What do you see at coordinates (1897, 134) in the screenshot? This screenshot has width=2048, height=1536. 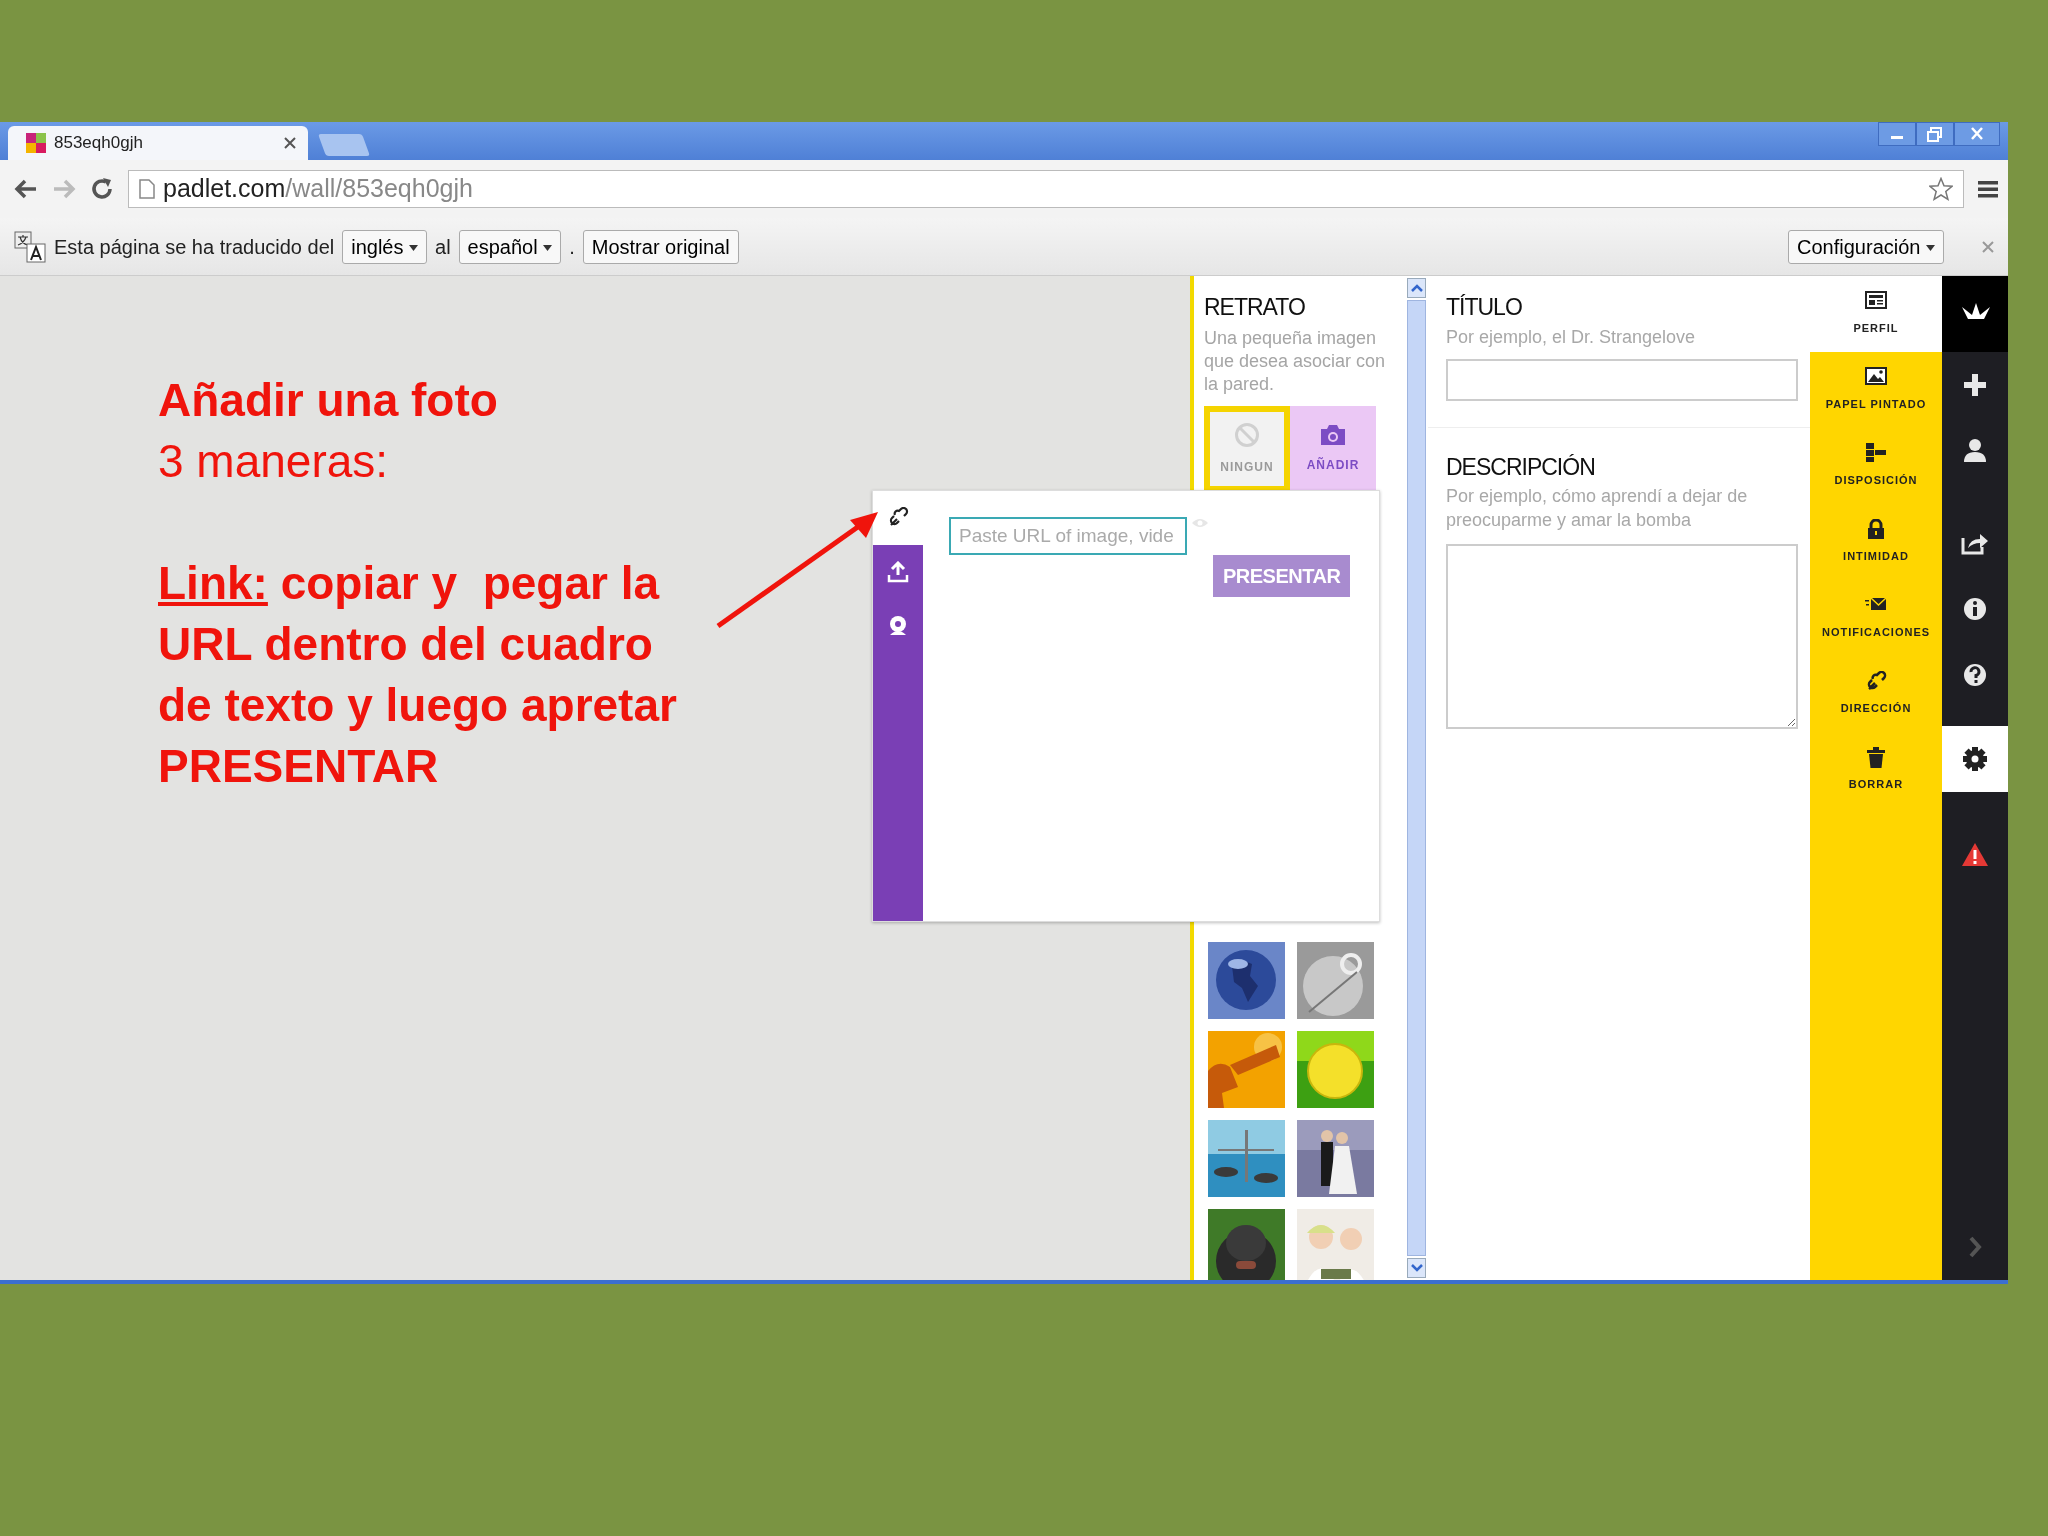 I see `minimize-icon` at bounding box center [1897, 134].